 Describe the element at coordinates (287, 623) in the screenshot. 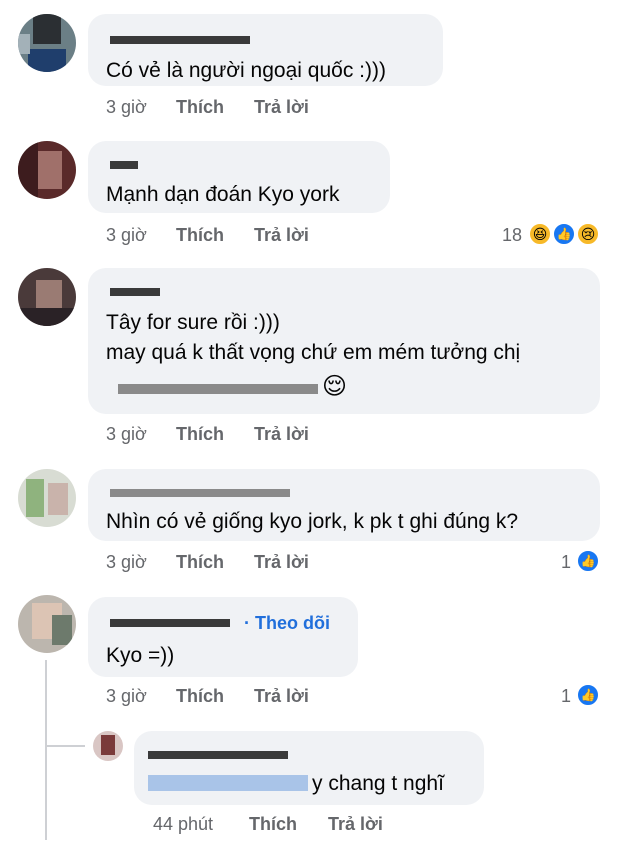

I see `follow-link: · Theo dõi` at that location.